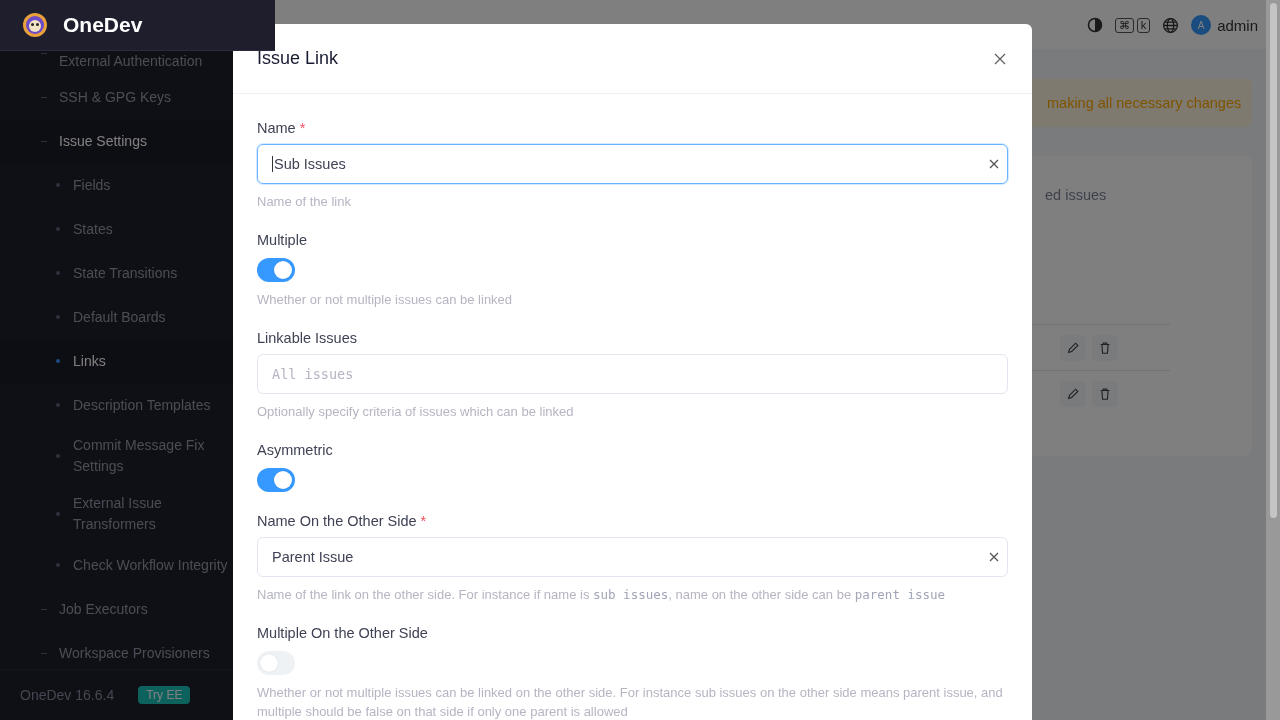 The width and height of the screenshot is (1280, 720). What do you see at coordinates (1094, 25) in the screenshot?
I see `contrast-icon` at bounding box center [1094, 25].